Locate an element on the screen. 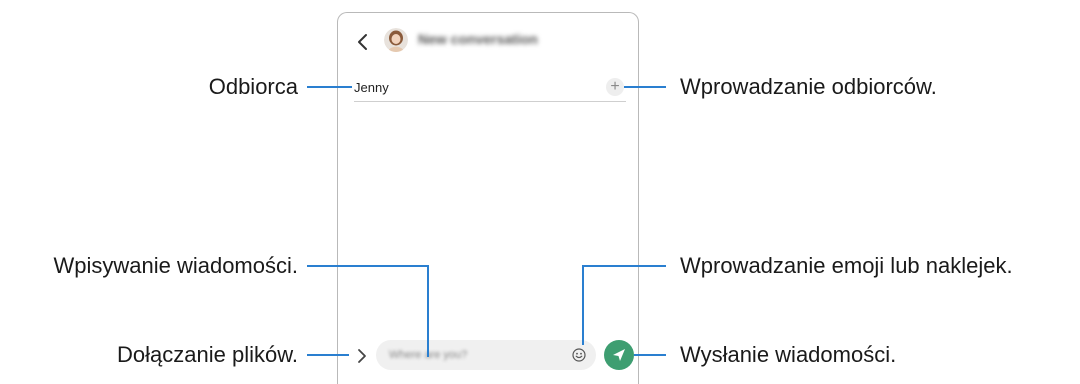 The width and height of the screenshot is (1080, 384). callout-send-message: Wysłanie wiadomości. is located at coordinates (788, 354).